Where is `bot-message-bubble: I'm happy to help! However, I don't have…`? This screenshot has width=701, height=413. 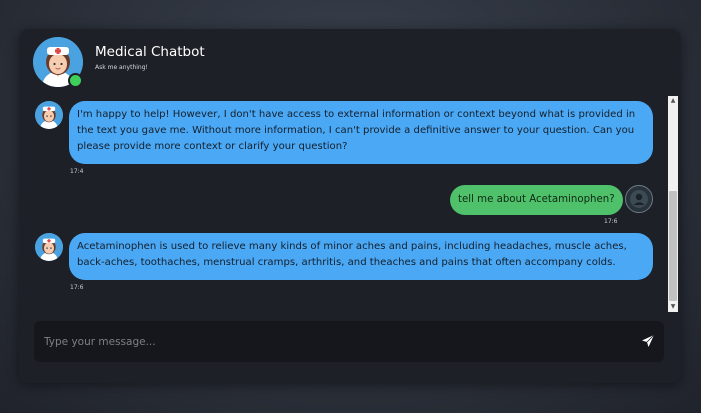 bot-message-bubble: I'm happy to help! However, I don't have… is located at coordinates (361, 132).